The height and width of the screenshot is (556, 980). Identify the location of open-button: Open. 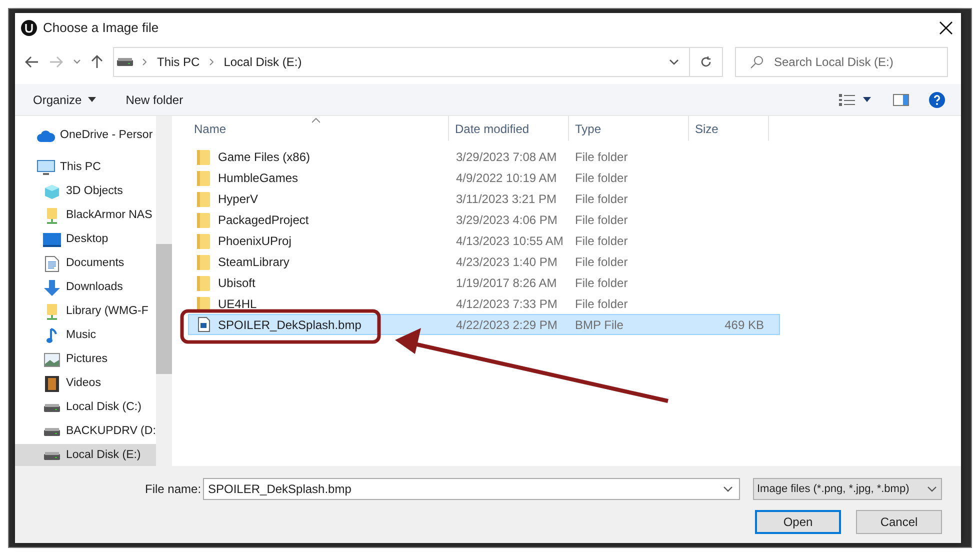
(798, 522).